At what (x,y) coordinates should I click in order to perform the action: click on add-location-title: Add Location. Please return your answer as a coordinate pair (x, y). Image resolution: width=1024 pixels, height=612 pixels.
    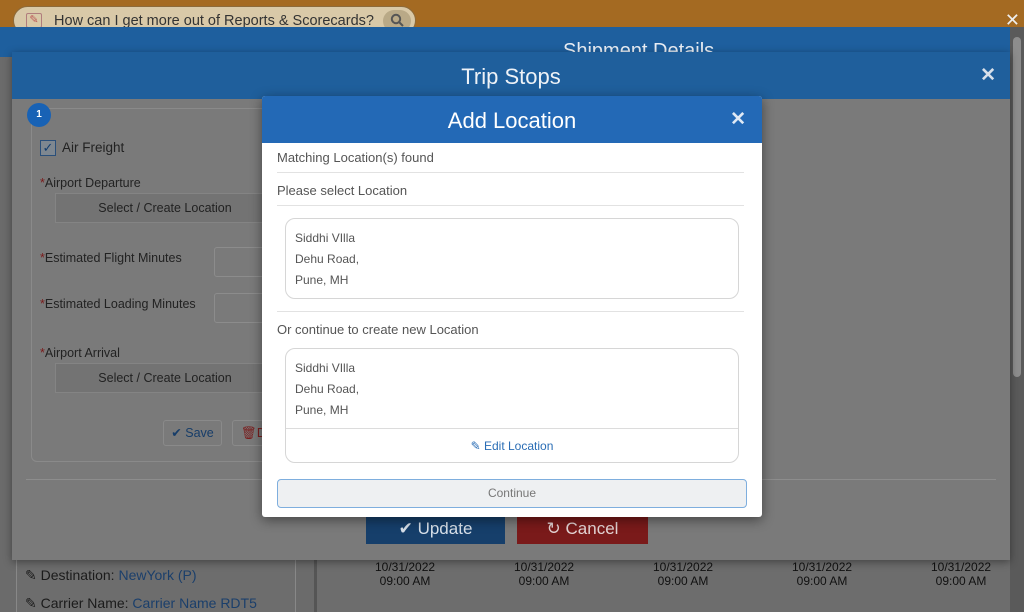
    Looking at the image, I should click on (512, 120).